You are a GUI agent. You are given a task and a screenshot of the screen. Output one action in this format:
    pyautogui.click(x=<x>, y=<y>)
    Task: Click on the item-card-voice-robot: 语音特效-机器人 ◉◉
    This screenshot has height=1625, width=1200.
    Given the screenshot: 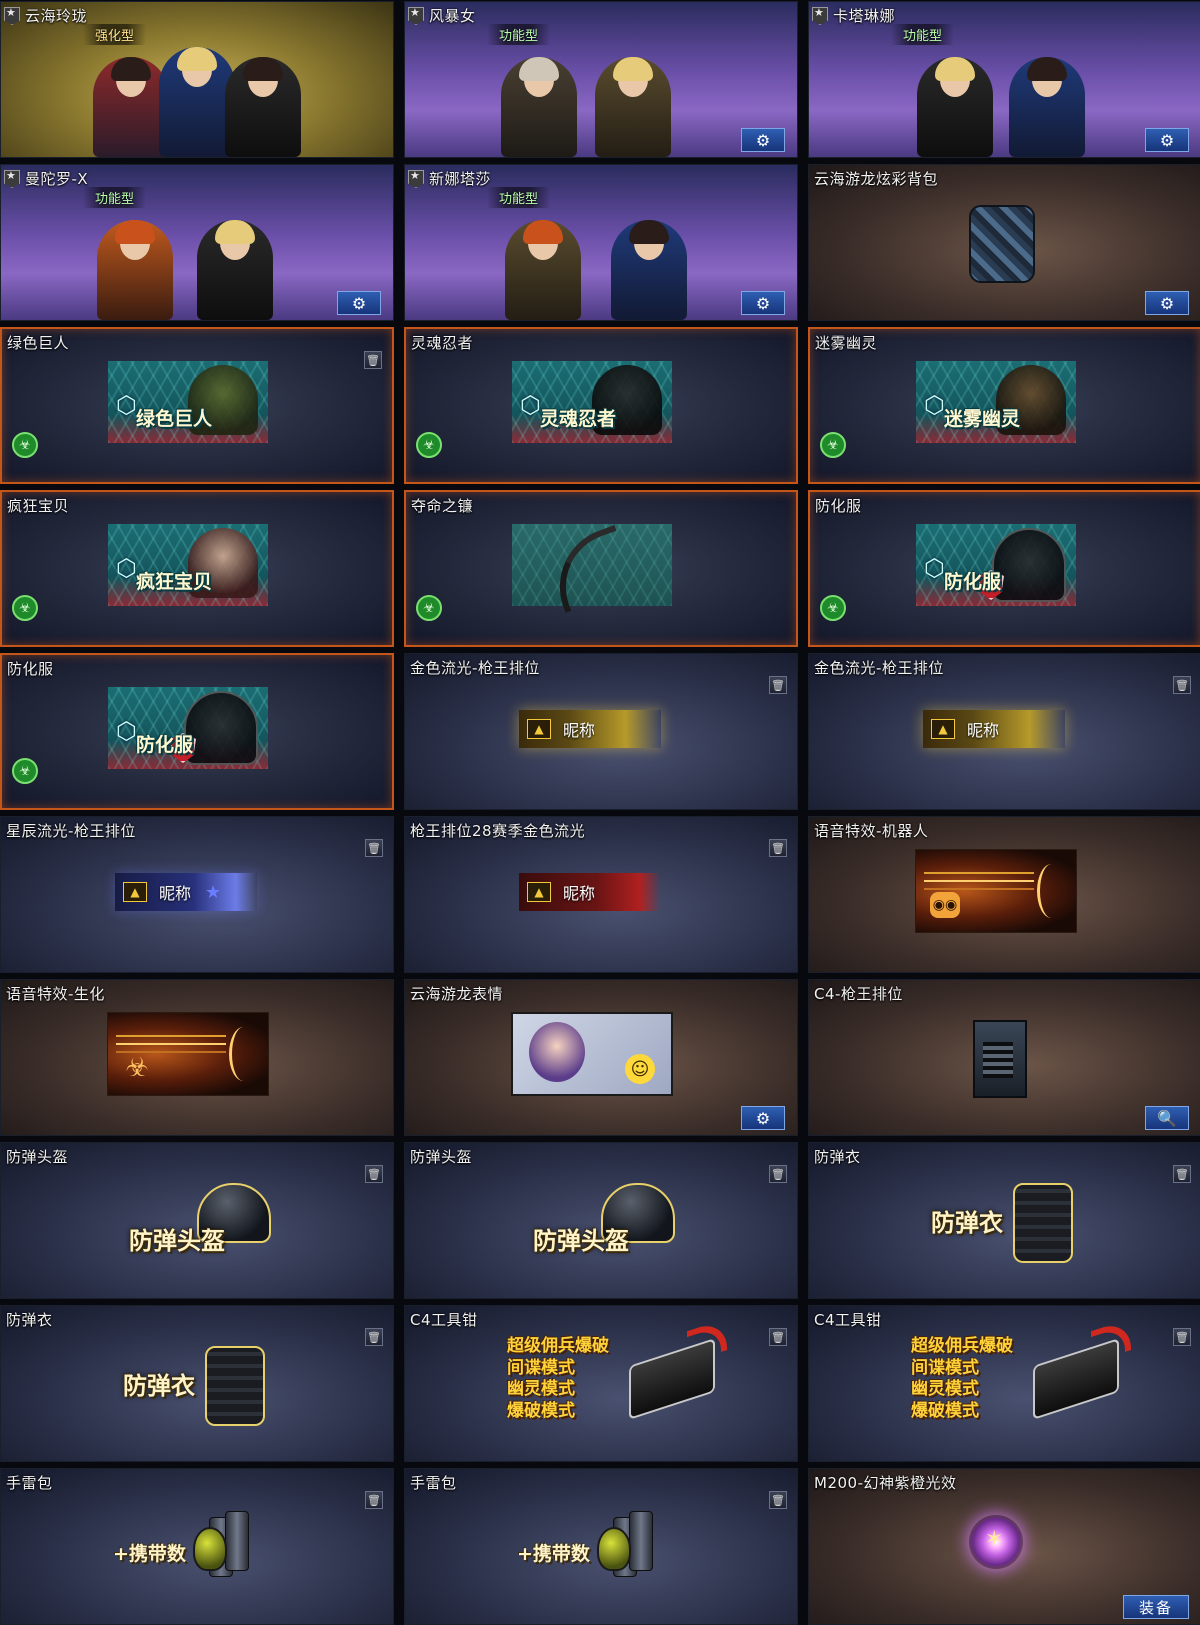 What is the action you would take?
    pyautogui.click(x=1004, y=894)
    